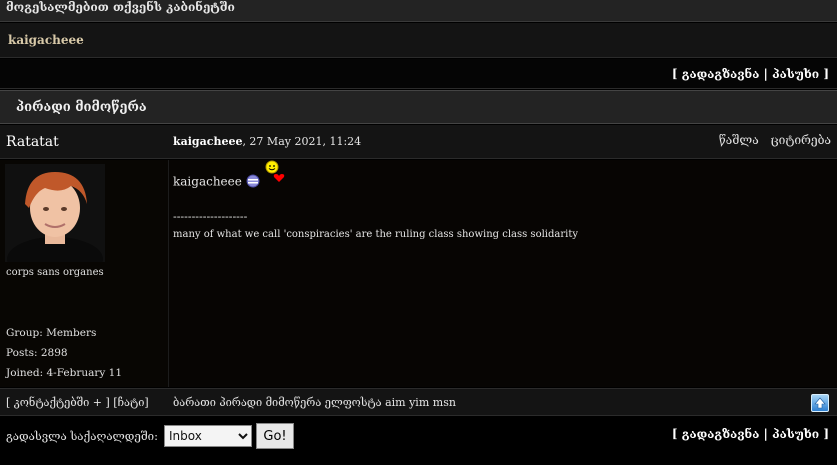 Image resolution: width=837 pixels, height=465 pixels. What do you see at coordinates (302, 141) in the screenshot?
I see `post-date: , 27 May 2021, 11:24` at bounding box center [302, 141].